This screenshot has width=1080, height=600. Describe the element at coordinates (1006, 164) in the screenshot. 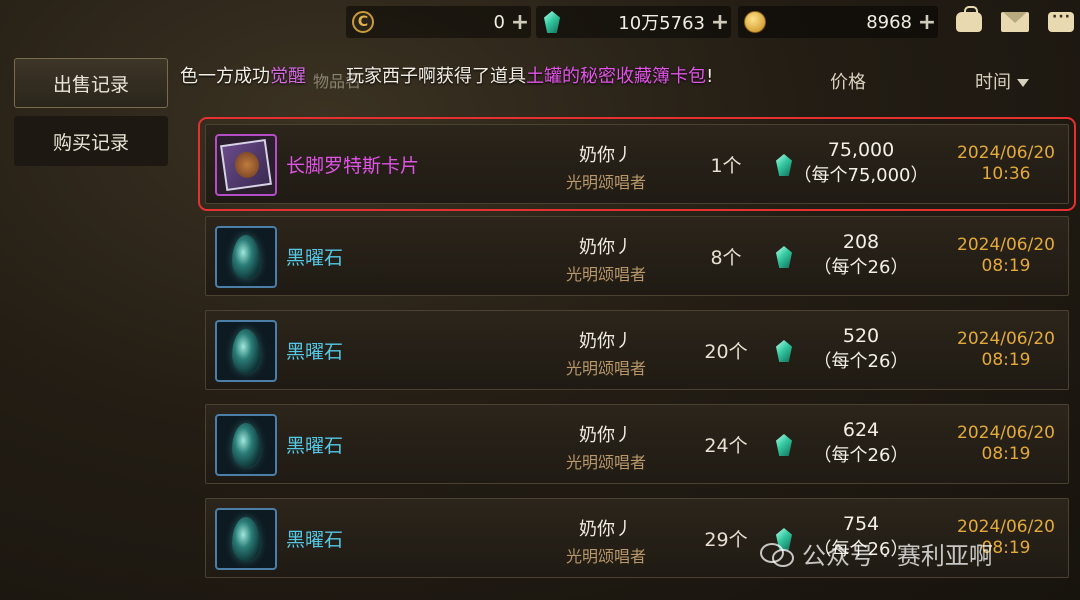

I see `record-time: 2024/06/20 10:36` at that location.